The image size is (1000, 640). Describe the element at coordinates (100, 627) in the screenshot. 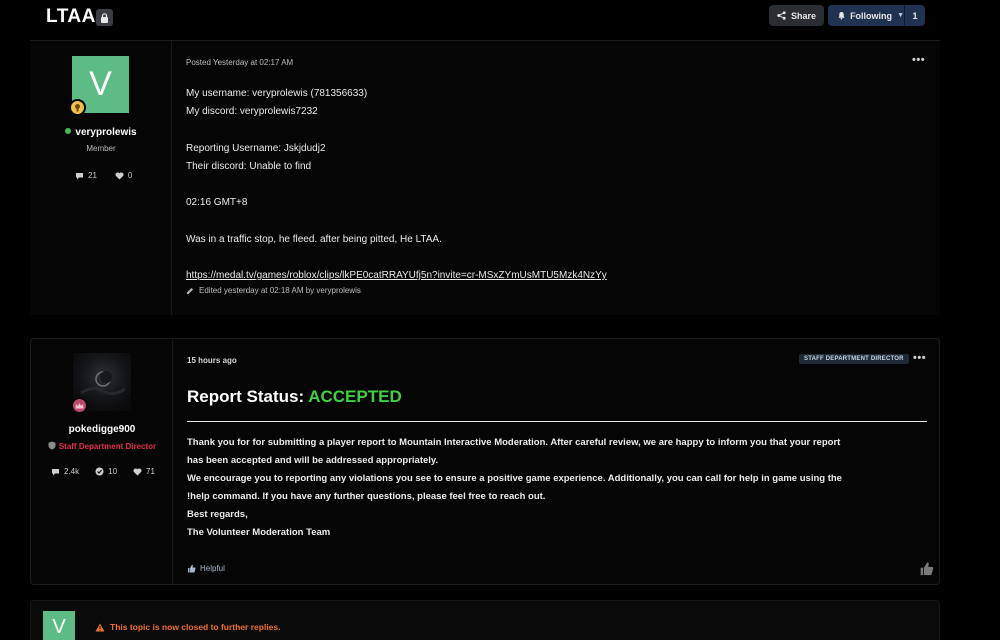

I see `warning-icon` at that location.